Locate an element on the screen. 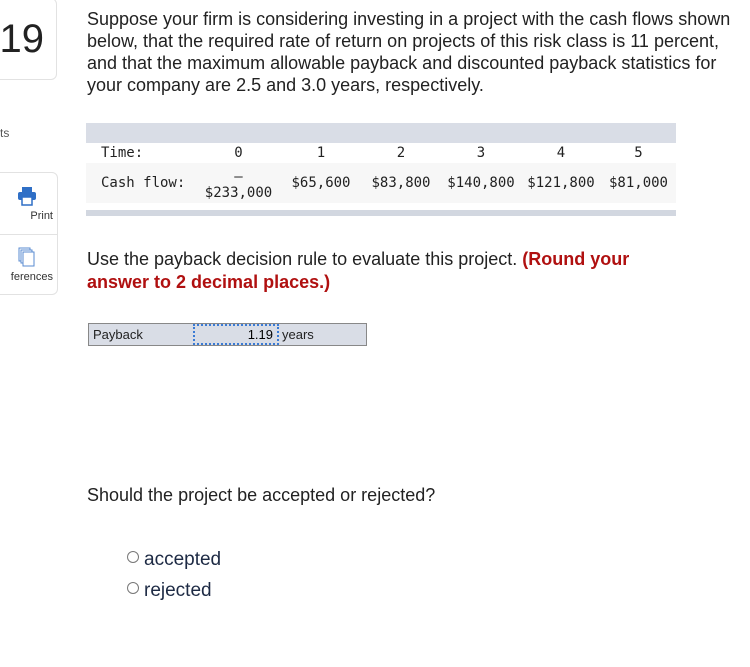 This screenshot has height=667, width=750. time-row: Time: 0 1 2 3 4 5 is located at coordinates (381, 153).